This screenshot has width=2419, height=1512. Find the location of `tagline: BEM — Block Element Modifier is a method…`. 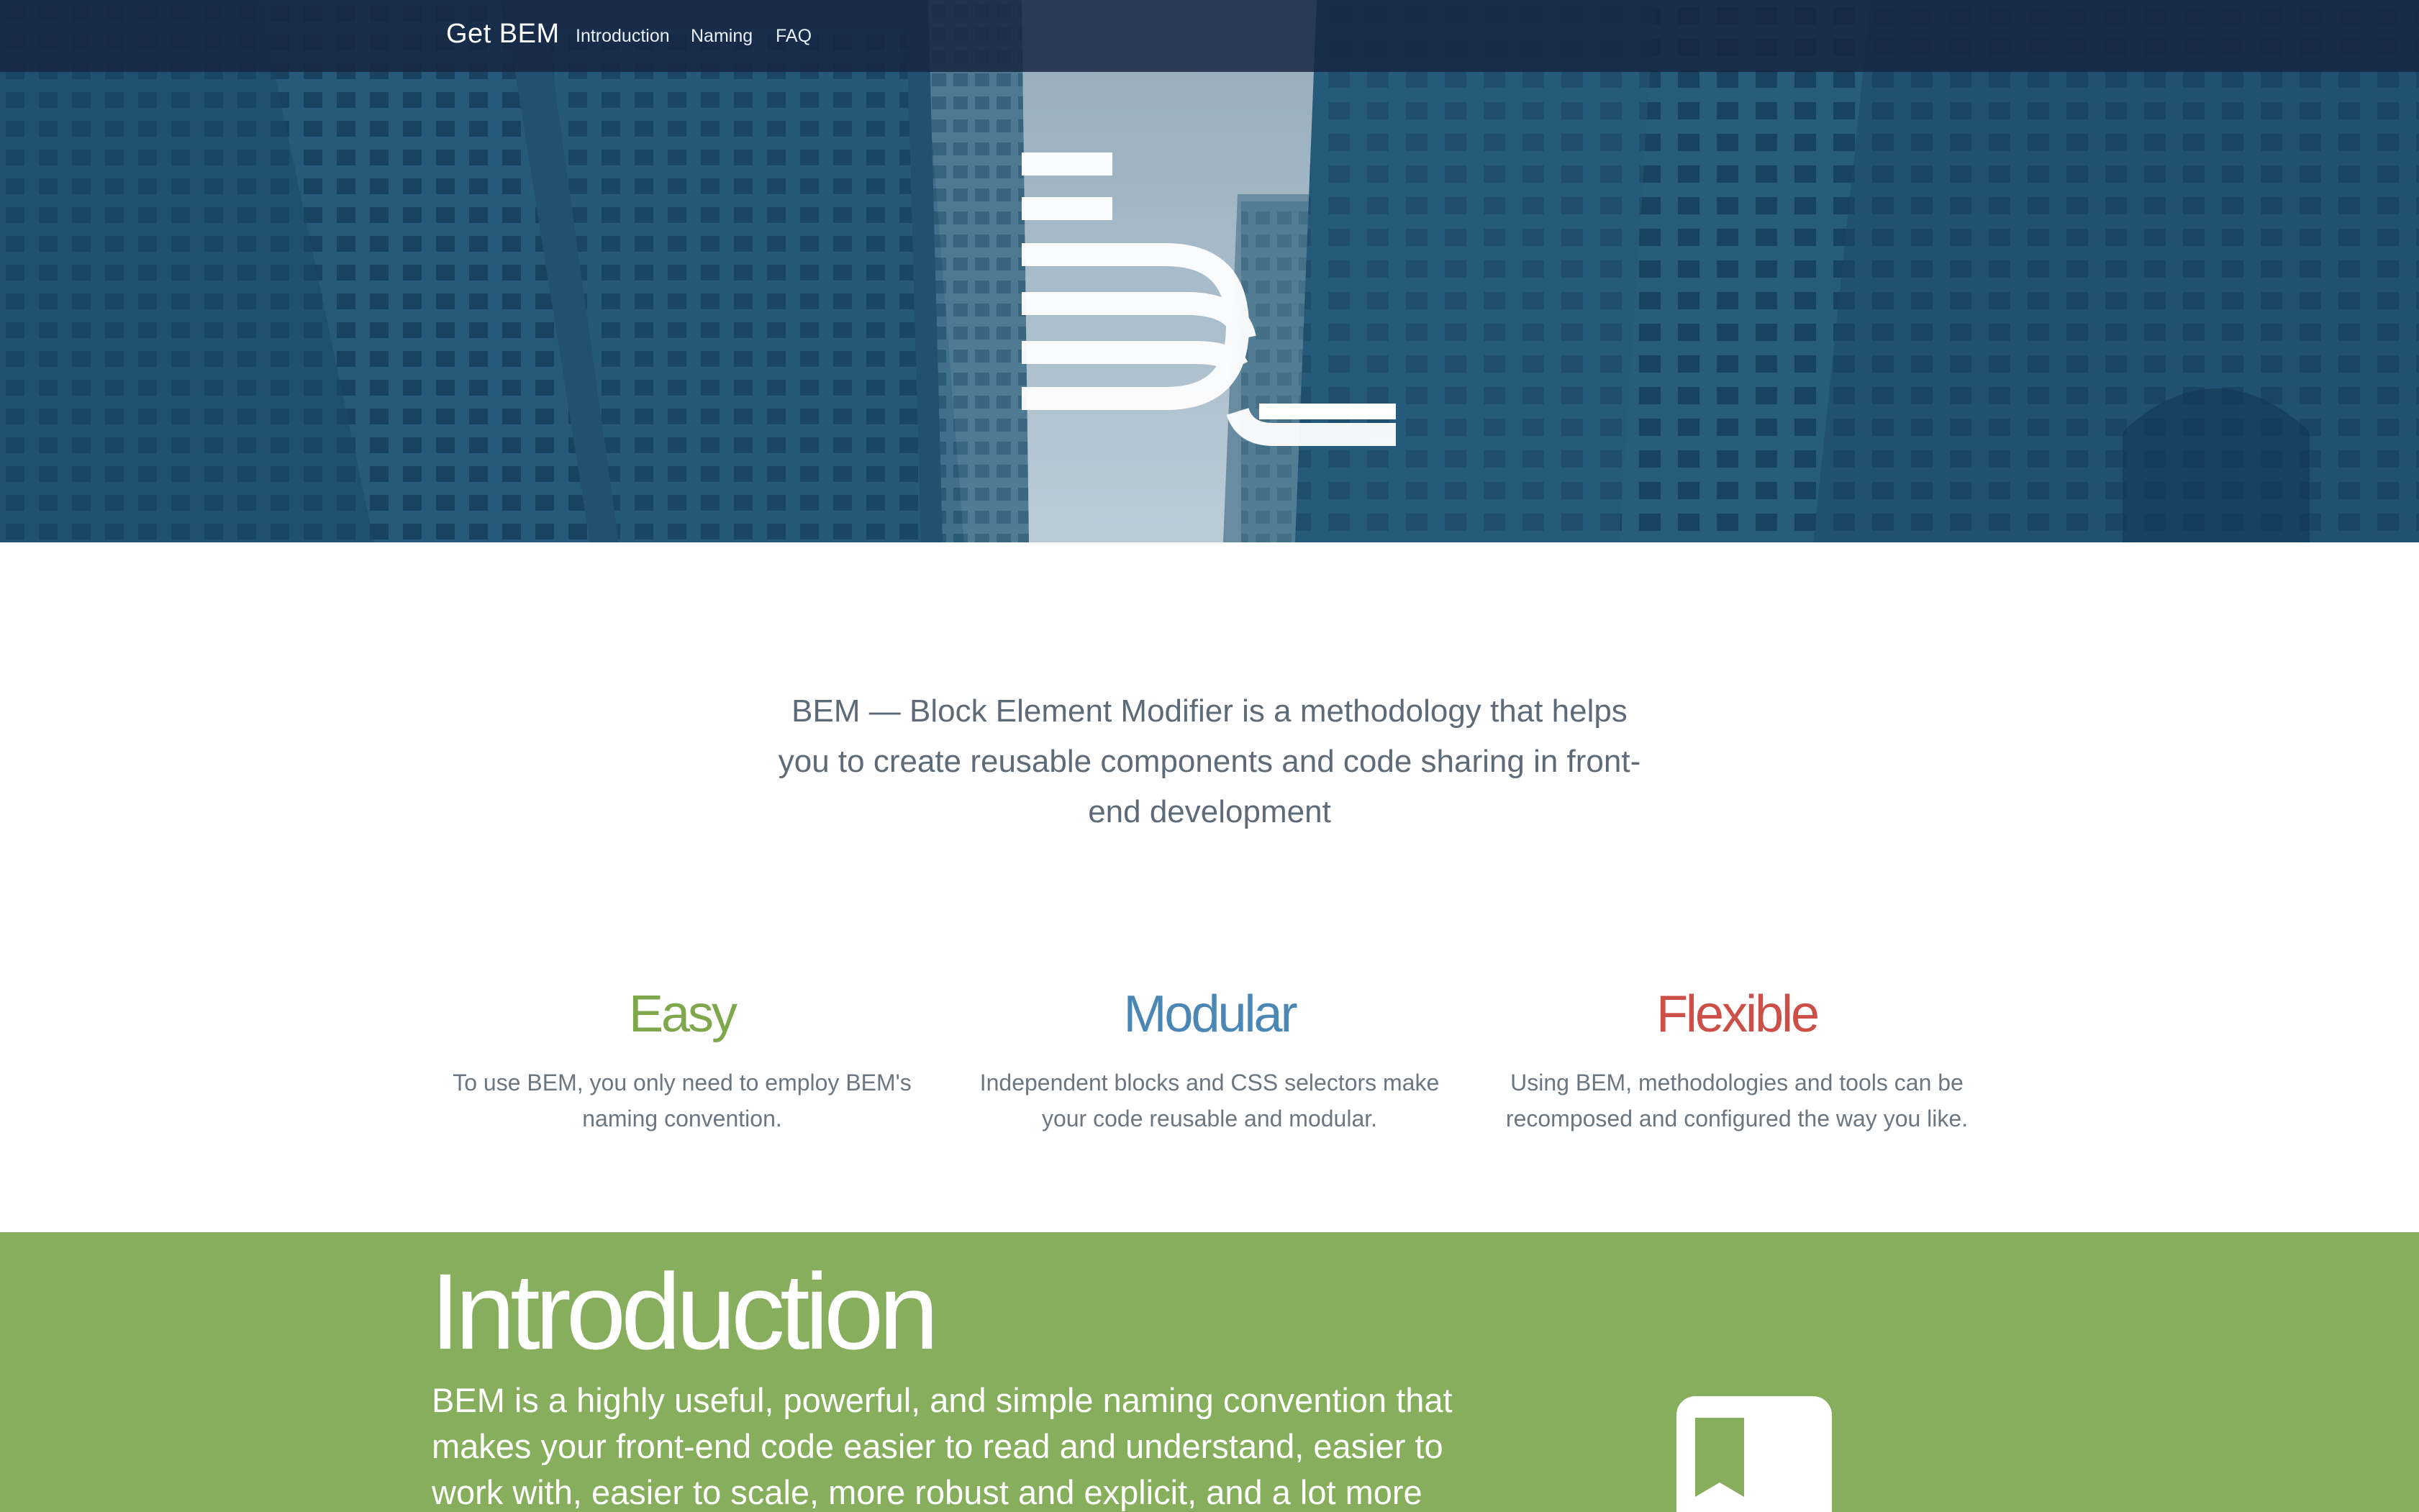

tagline: BEM — Block Element Modifier is a method… is located at coordinates (1209, 761).